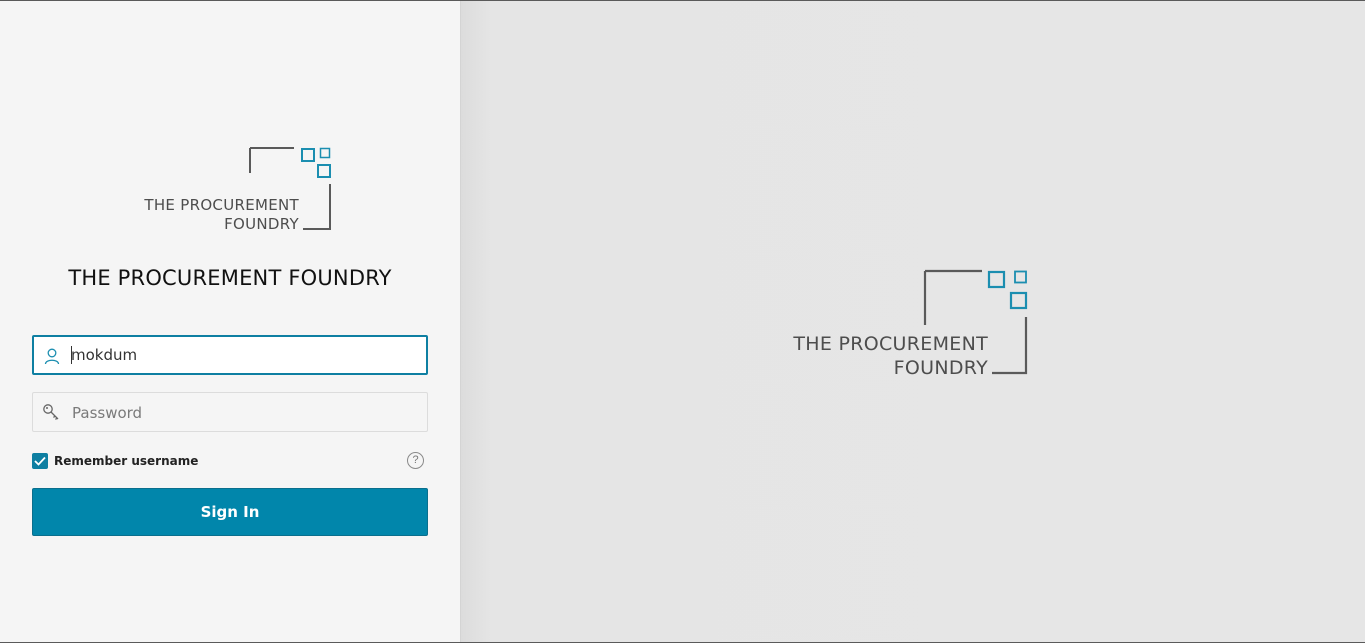  I want to click on checkmark-icon, so click(40, 461).